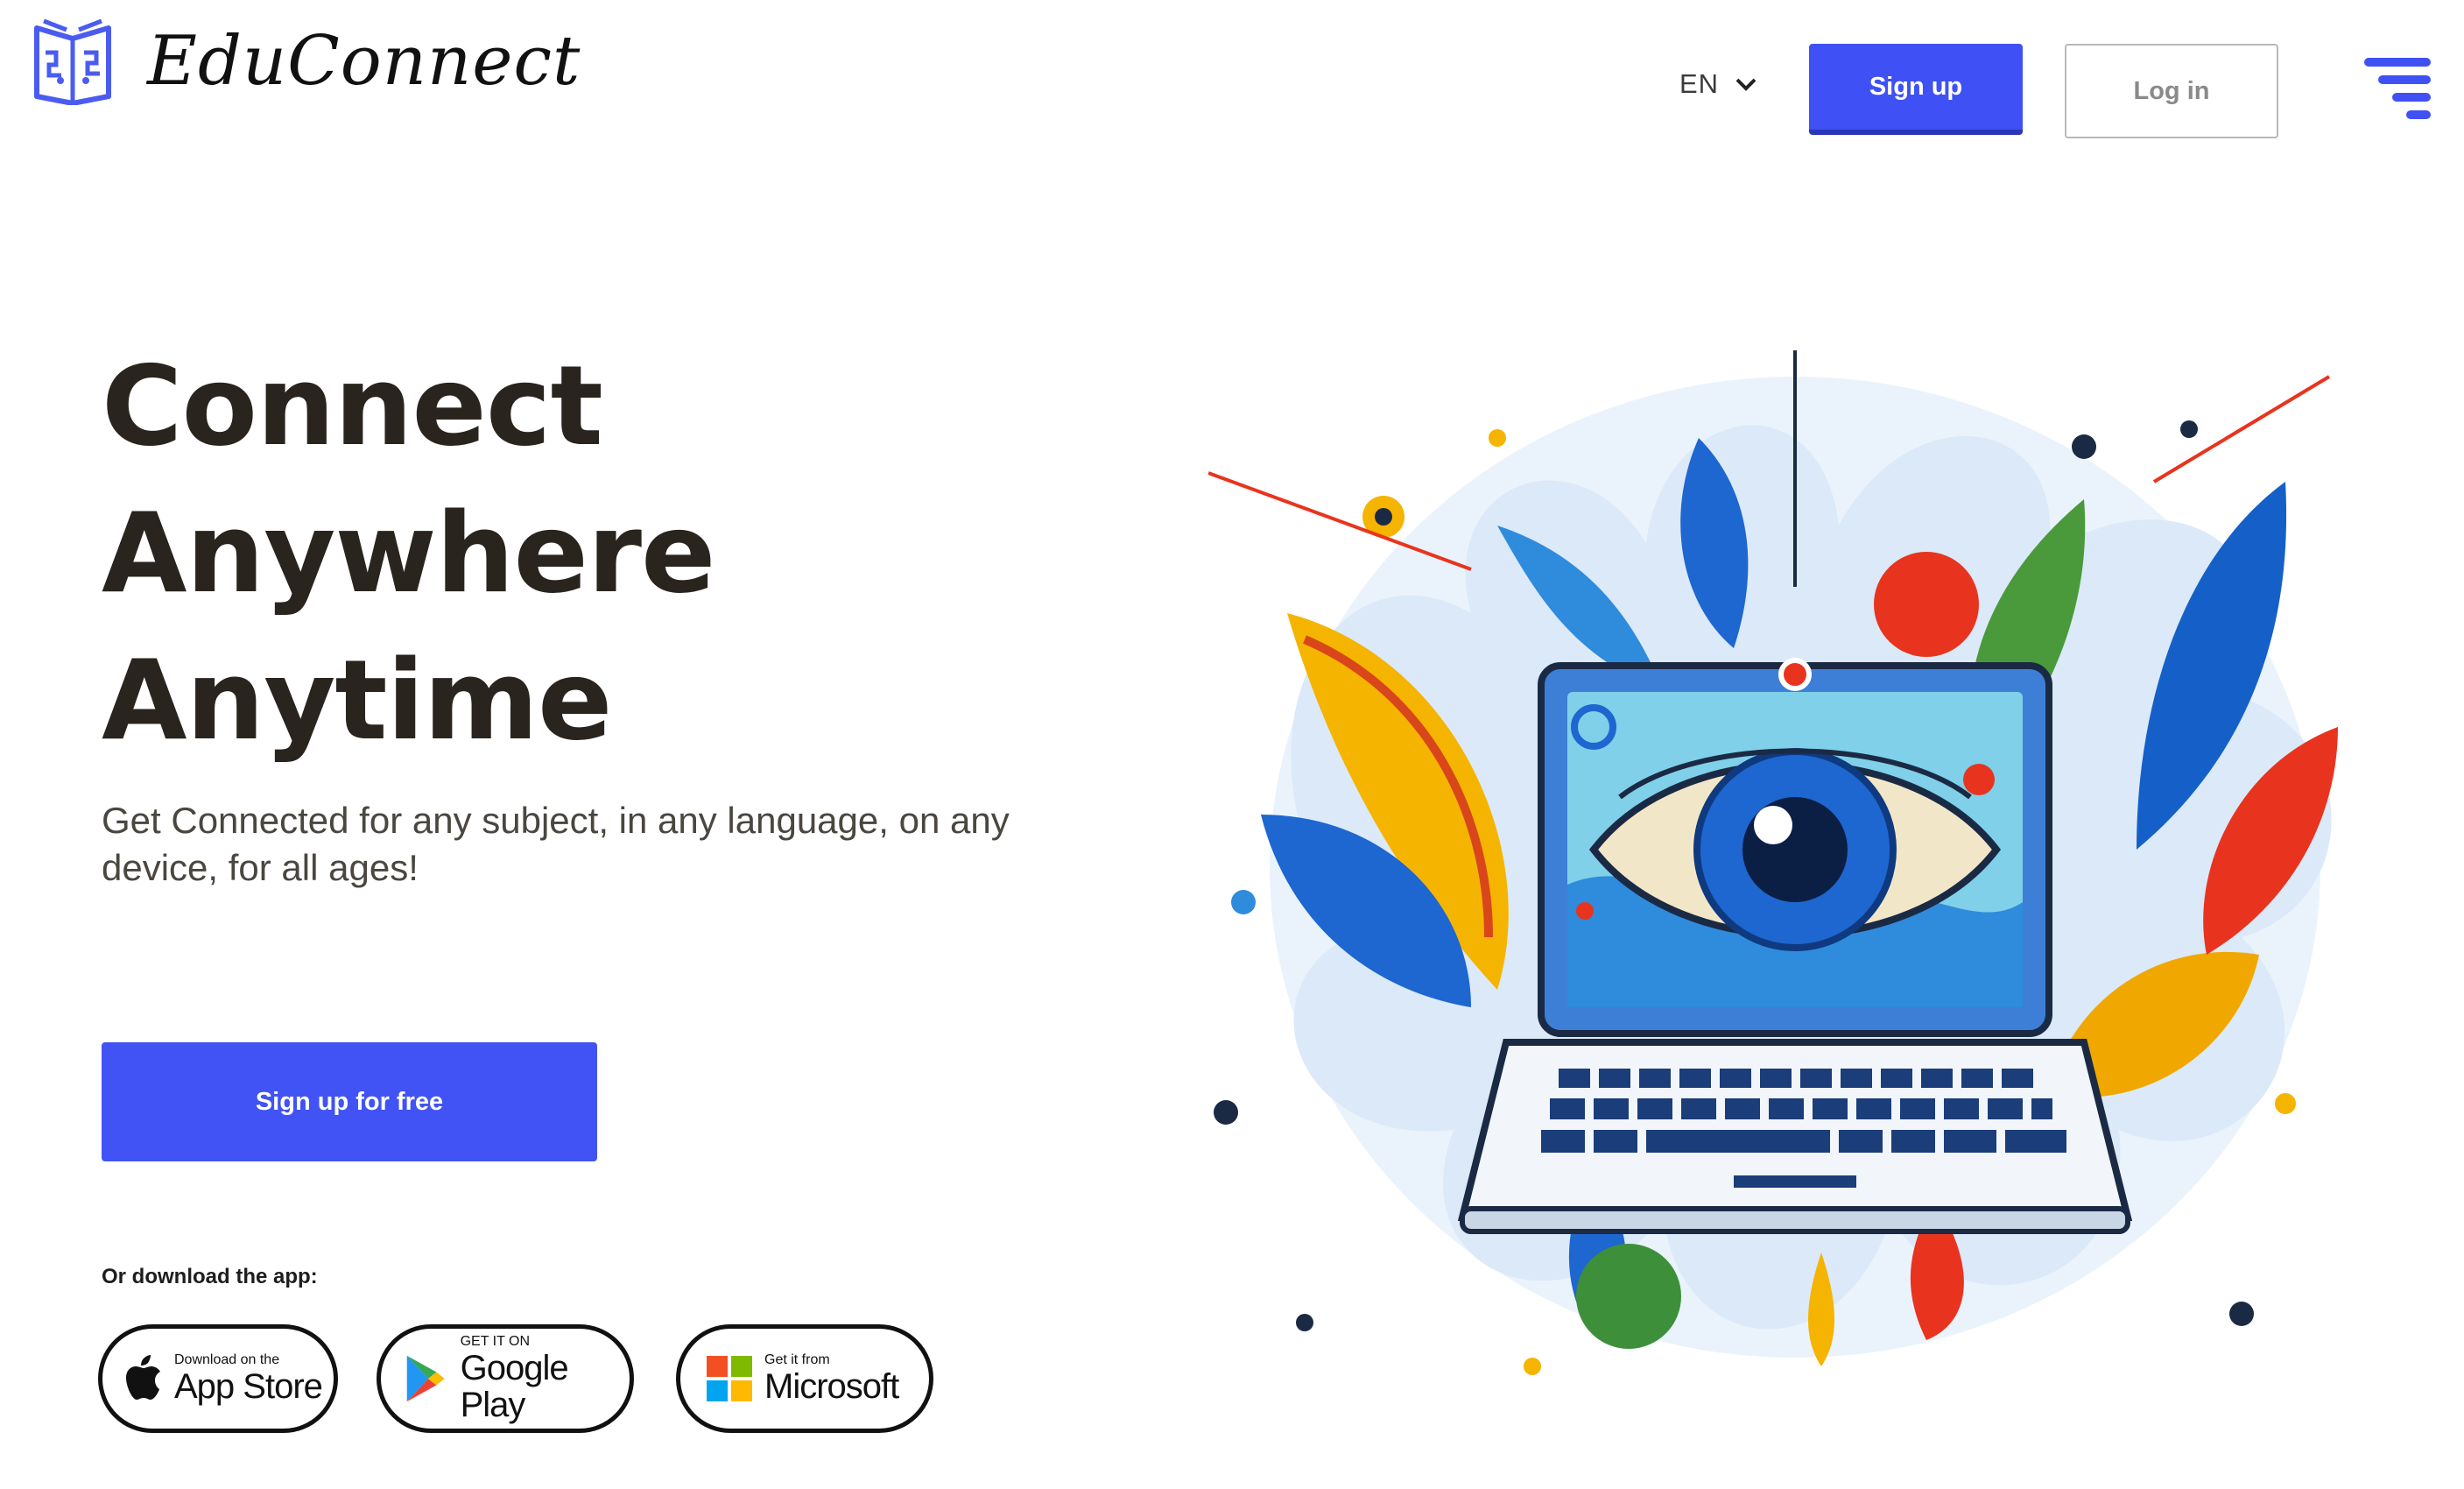  What do you see at coordinates (143, 1377) in the screenshot?
I see `apple-icon` at bounding box center [143, 1377].